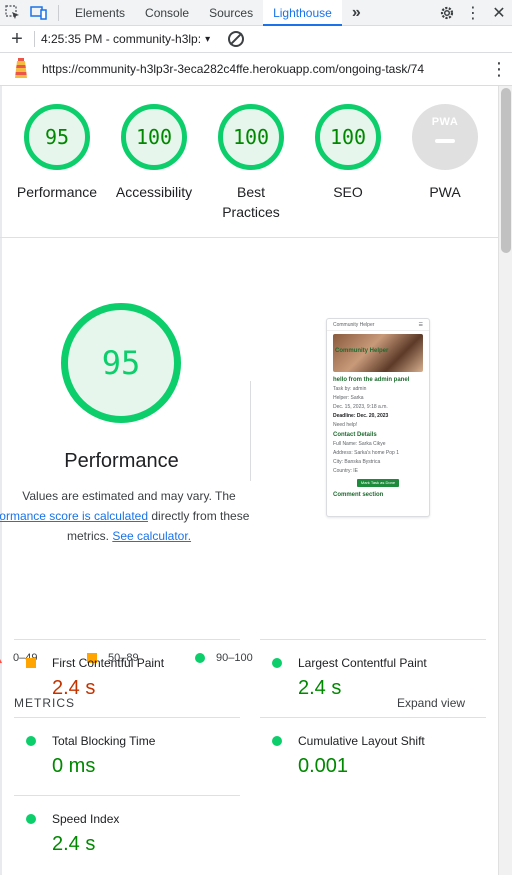  What do you see at coordinates (100, 13) in the screenshot?
I see `tab-elements: Elements` at bounding box center [100, 13].